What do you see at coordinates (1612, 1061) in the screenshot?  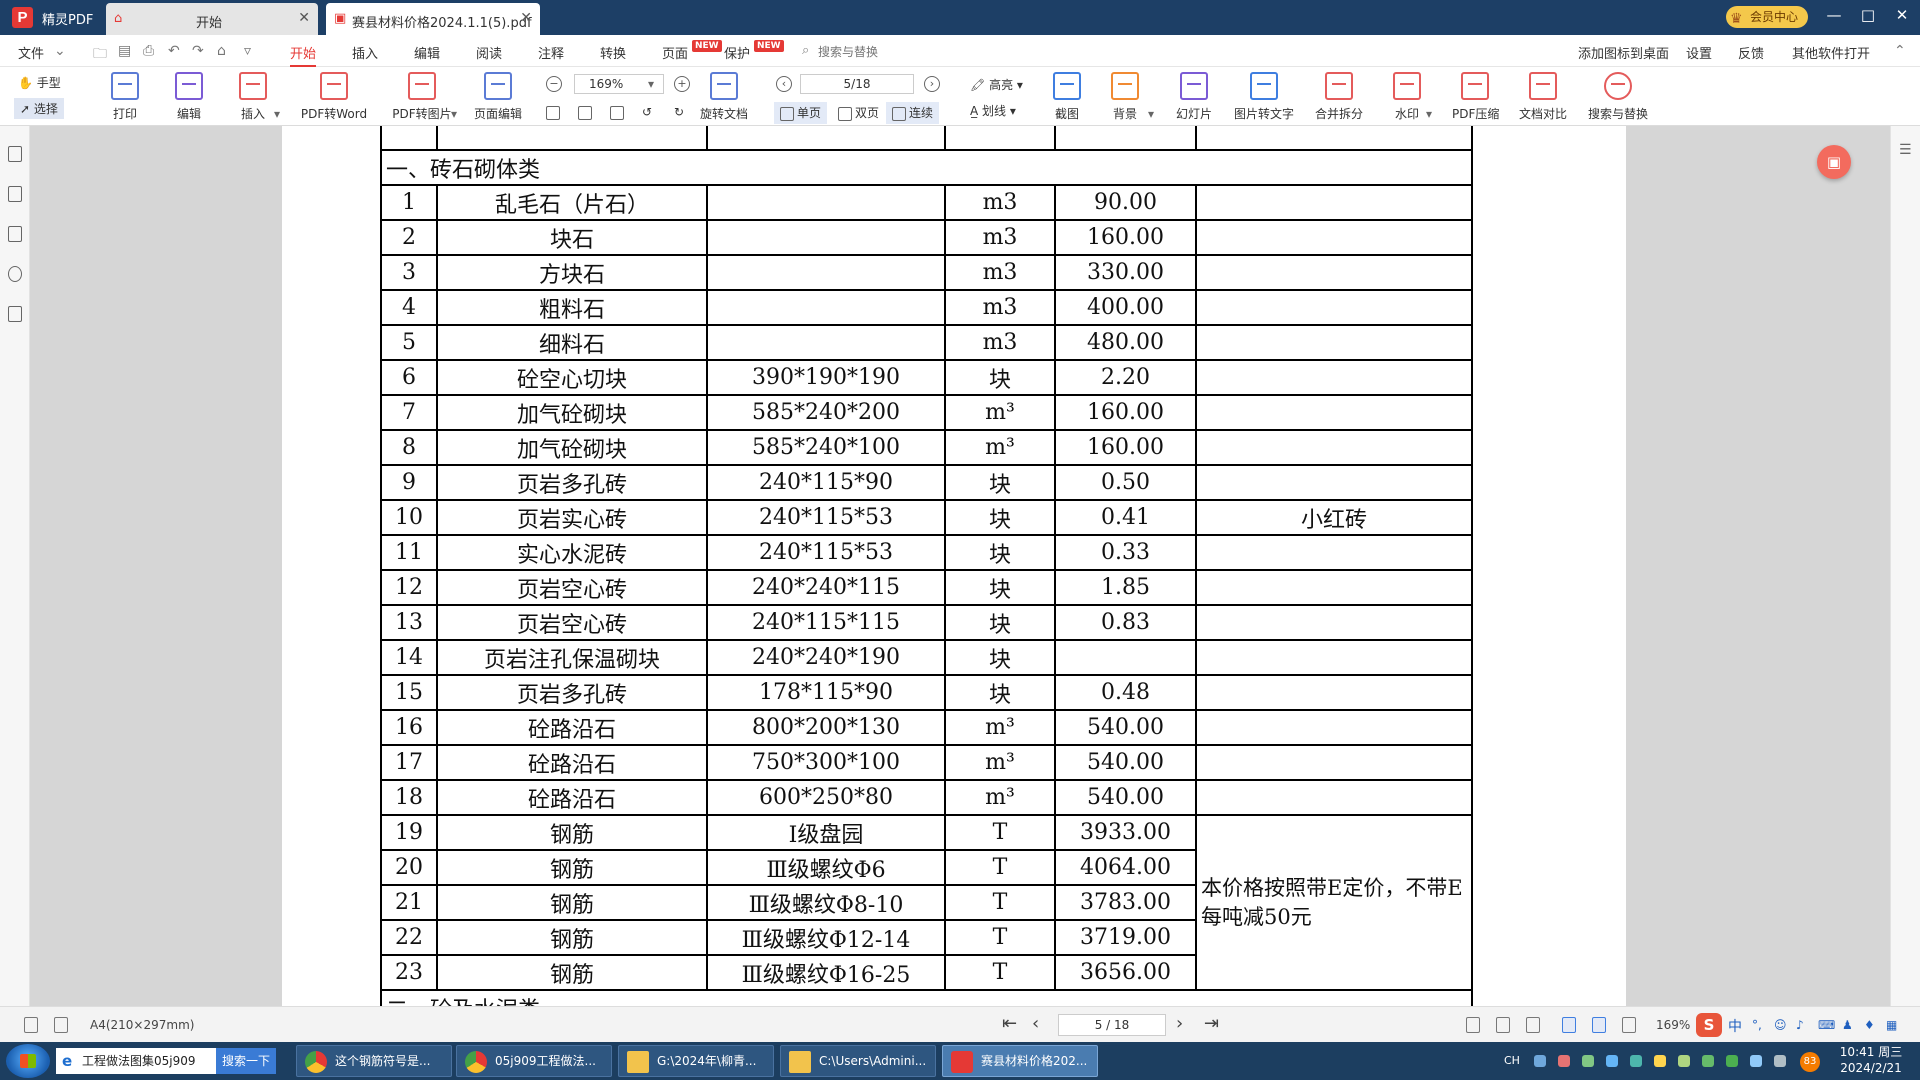 I see `bluetooth-icon` at bounding box center [1612, 1061].